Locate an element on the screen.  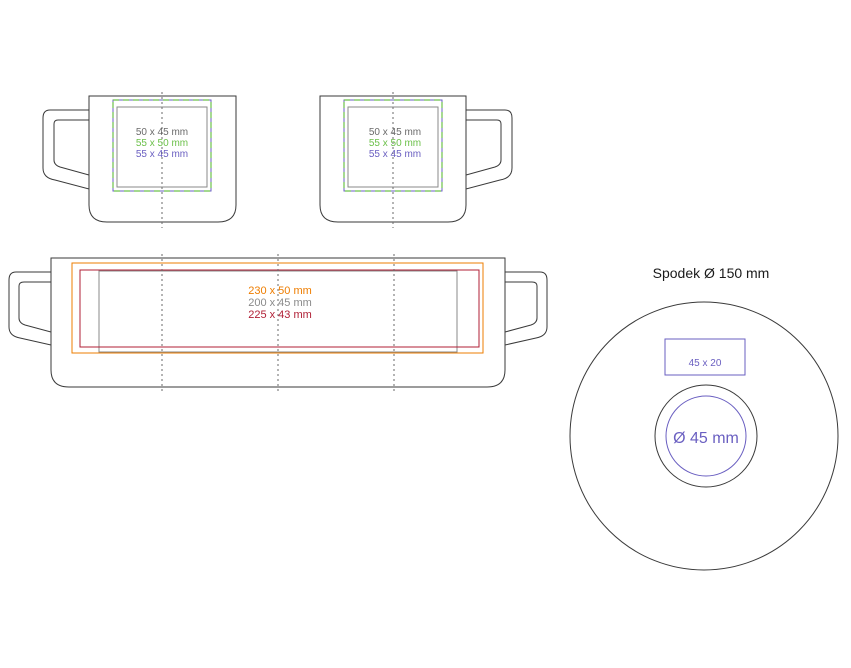
saucer-view: Spodek Ø 150 mm 45 x 20 Ø 45 mm is located at coordinates (704, 418).